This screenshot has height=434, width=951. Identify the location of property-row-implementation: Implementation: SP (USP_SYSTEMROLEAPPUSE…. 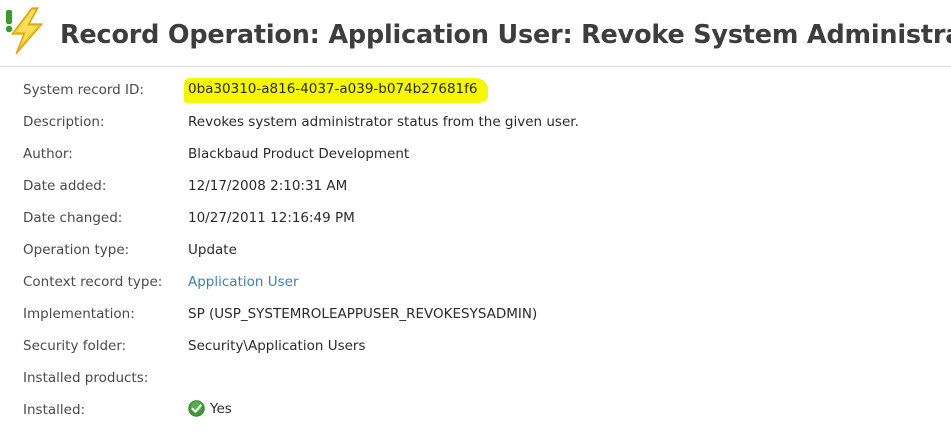
(473, 318).